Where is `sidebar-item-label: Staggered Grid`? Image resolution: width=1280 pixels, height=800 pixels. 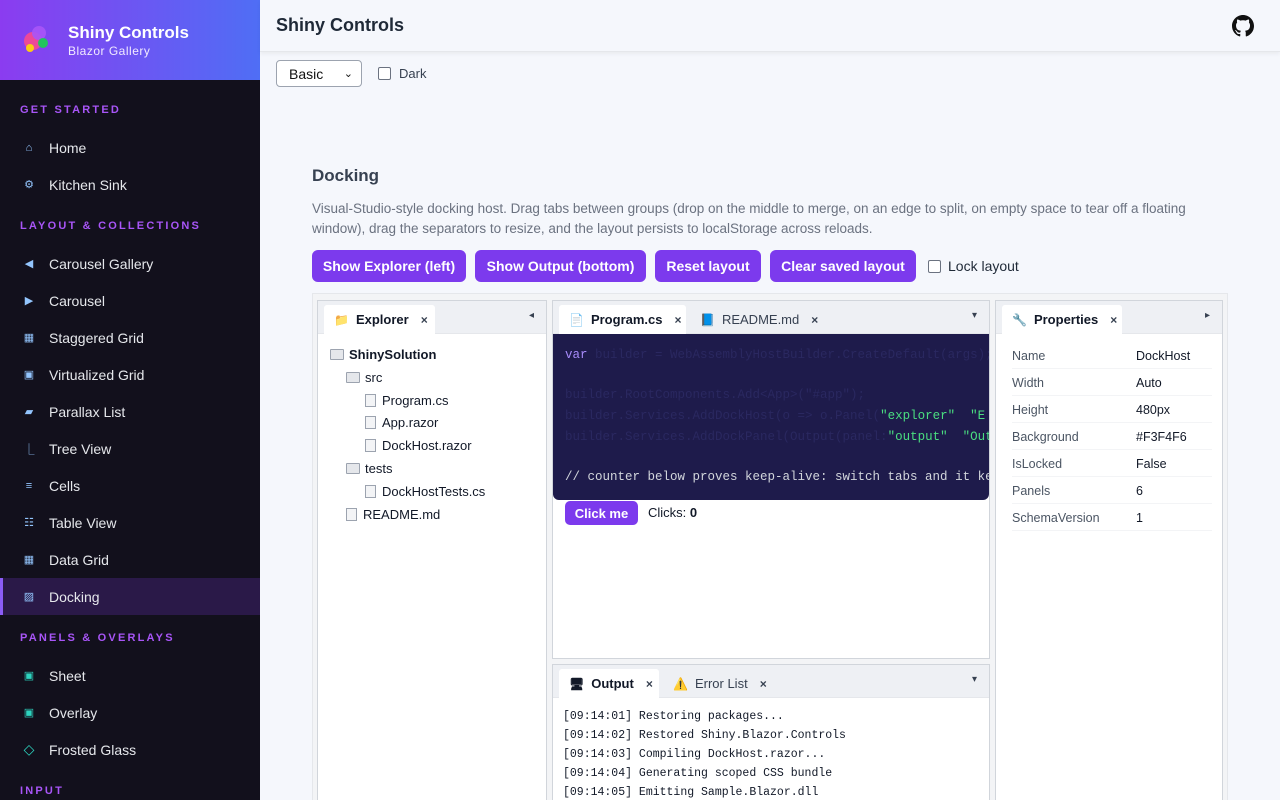 sidebar-item-label: Staggered Grid is located at coordinates (96, 337).